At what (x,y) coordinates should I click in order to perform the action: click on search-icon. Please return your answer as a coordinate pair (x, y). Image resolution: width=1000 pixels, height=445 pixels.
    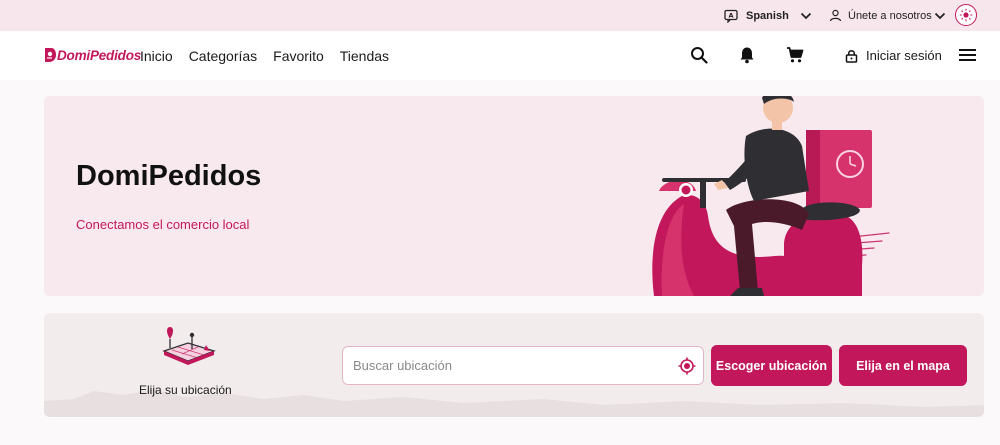
    Looking at the image, I should click on (699, 55).